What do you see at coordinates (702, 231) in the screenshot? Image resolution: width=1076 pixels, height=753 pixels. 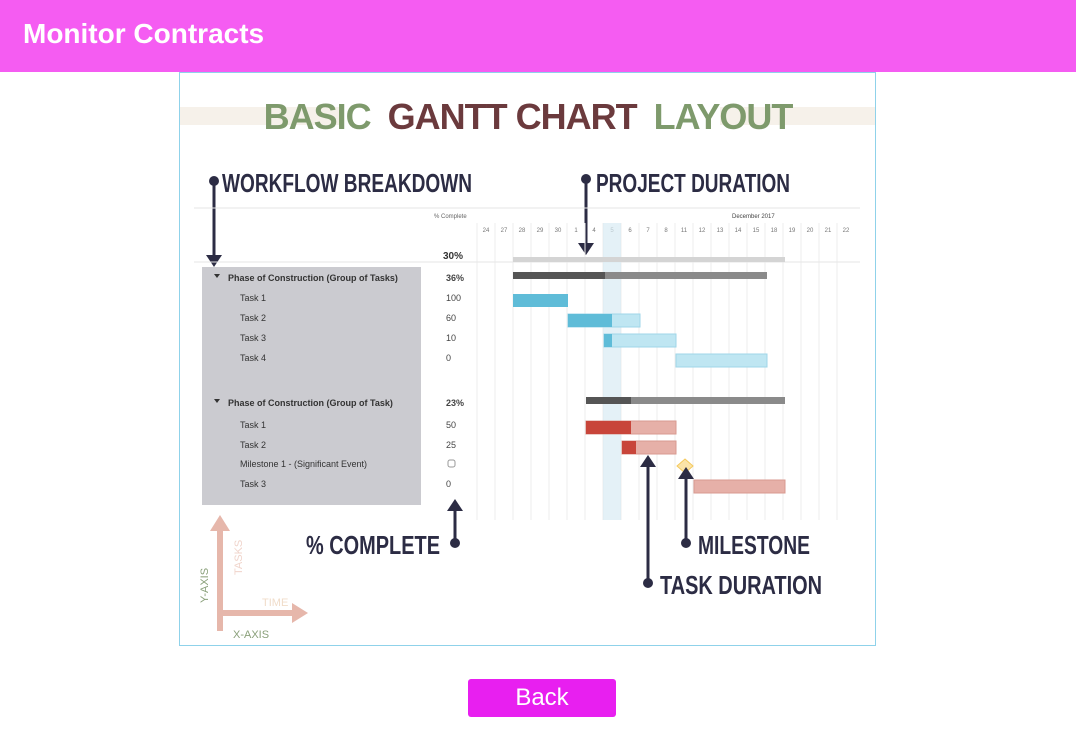 I see `day-label: 12` at bounding box center [702, 231].